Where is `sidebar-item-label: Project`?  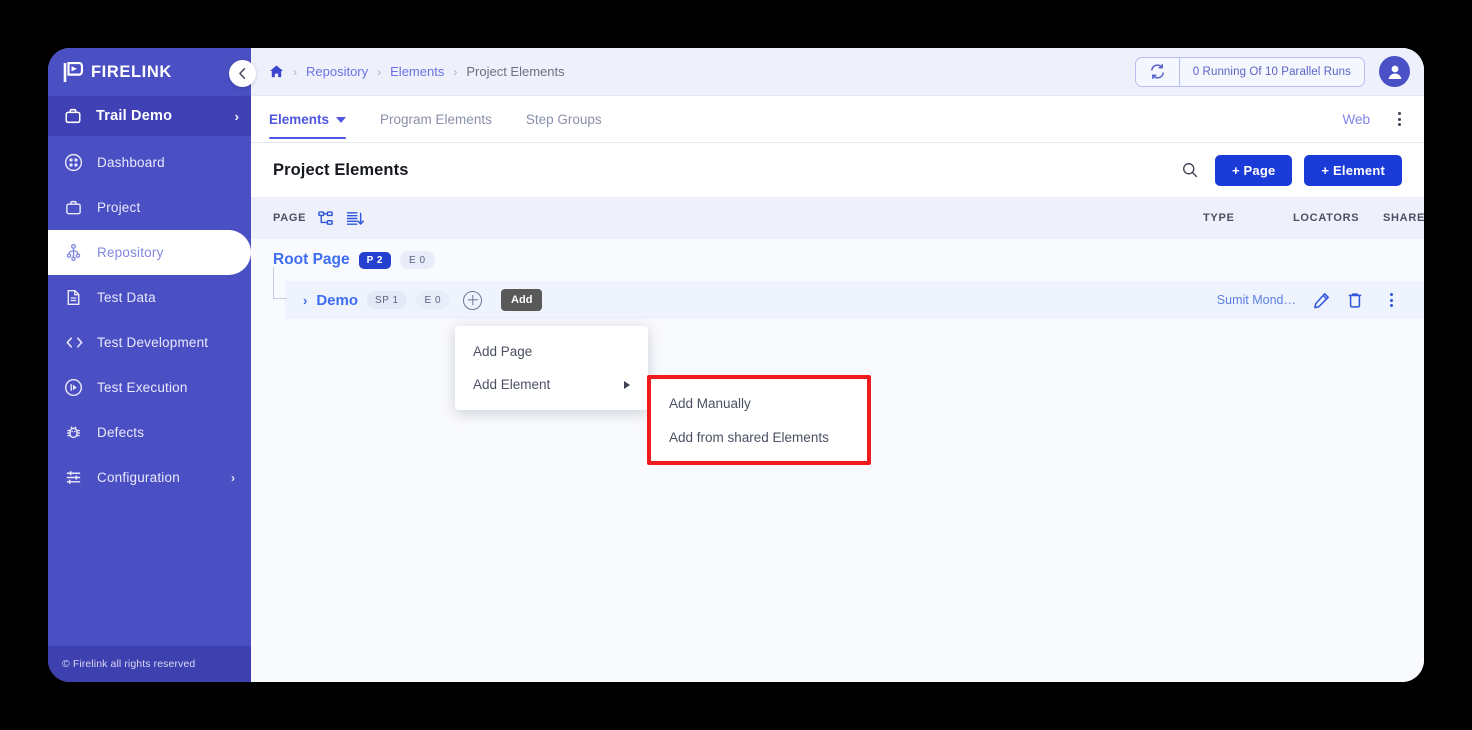 sidebar-item-label: Project is located at coordinates (119, 207).